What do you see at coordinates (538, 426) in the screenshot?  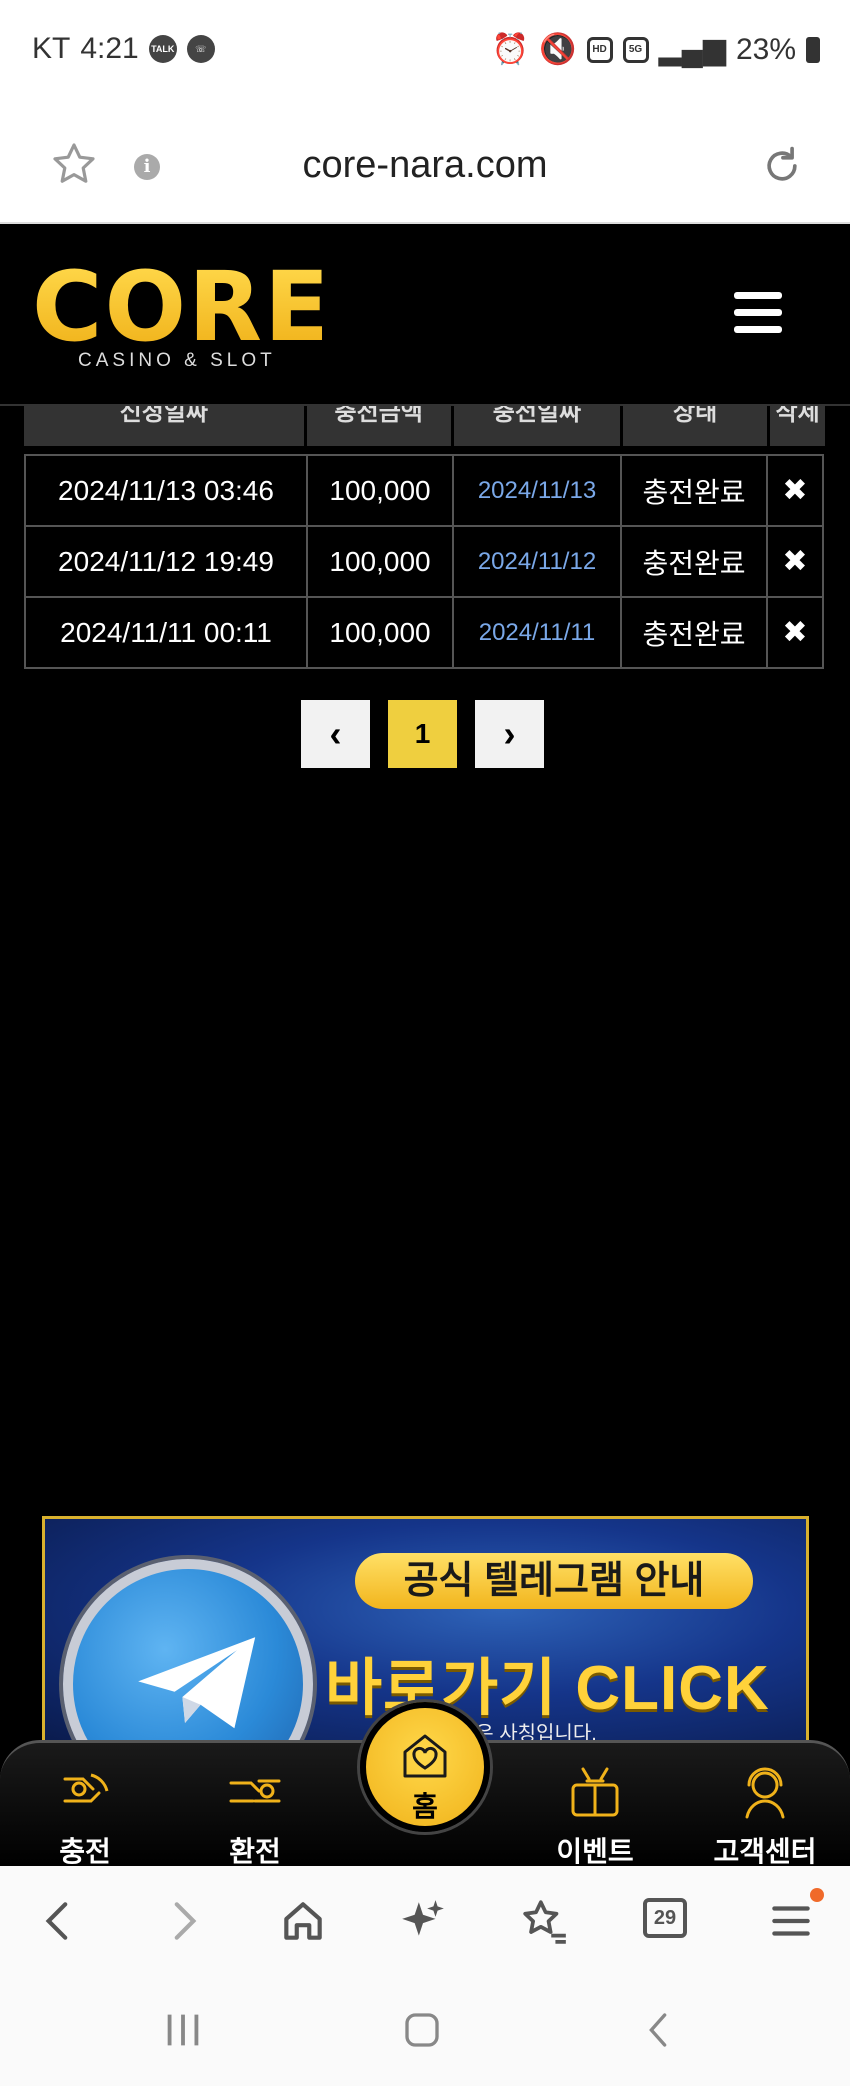 I see `header-charged: 충전일짜` at bounding box center [538, 426].